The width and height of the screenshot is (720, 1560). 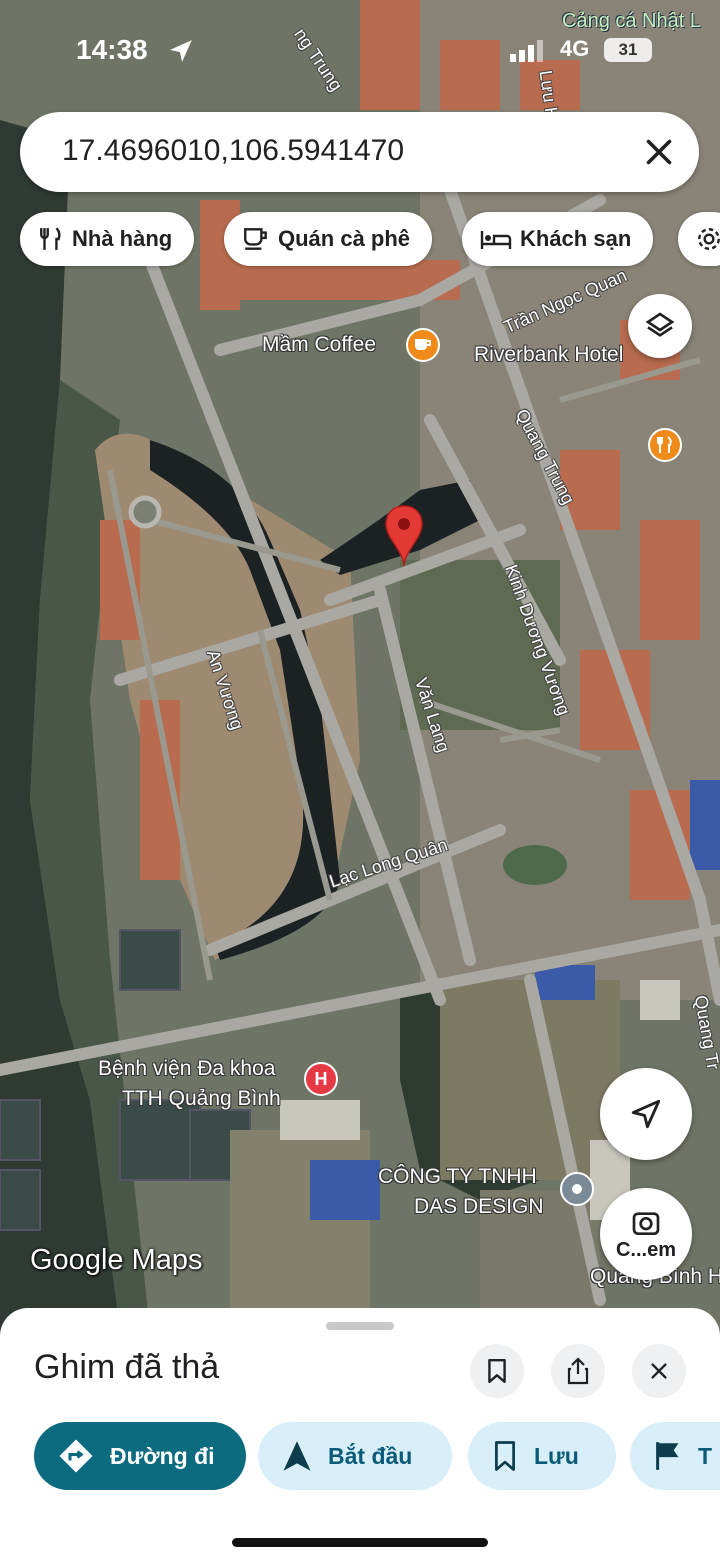 I want to click on battery-indicator: 31, so click(x=628, y=50).